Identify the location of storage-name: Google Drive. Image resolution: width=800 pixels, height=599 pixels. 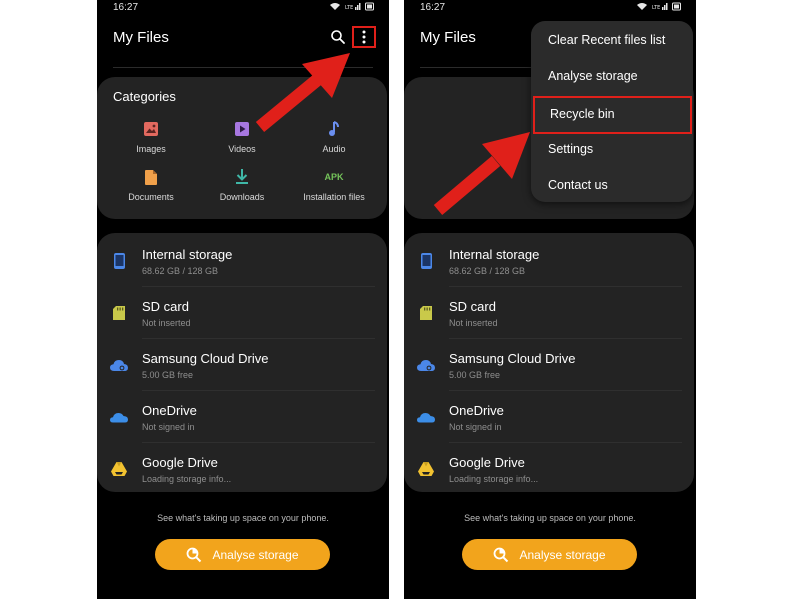
(487, 462).